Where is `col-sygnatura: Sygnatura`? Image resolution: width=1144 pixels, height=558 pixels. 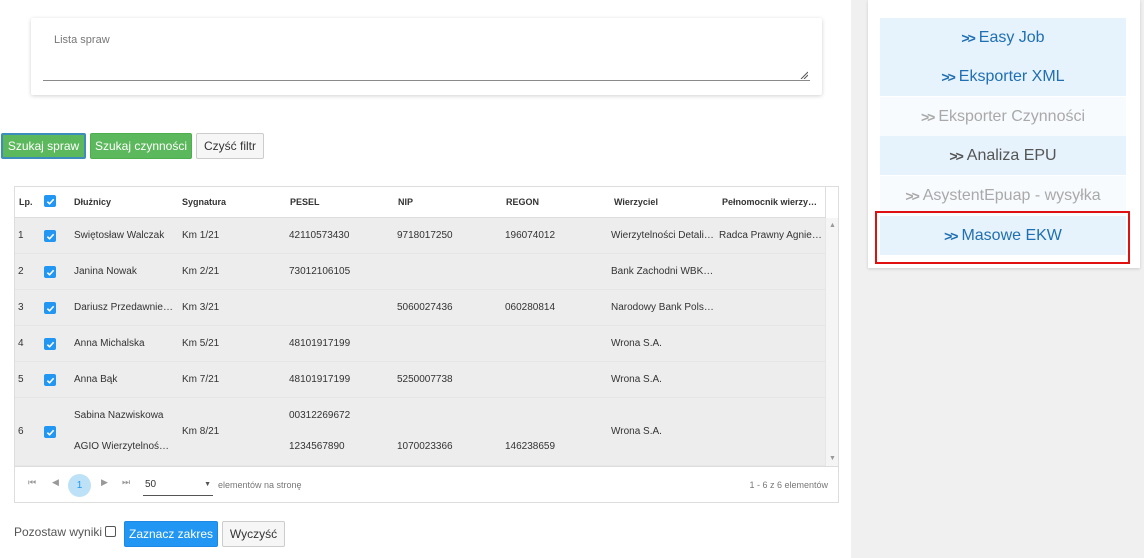 col-sygnatura: Sygnatura is located at coordinates (232, 202).